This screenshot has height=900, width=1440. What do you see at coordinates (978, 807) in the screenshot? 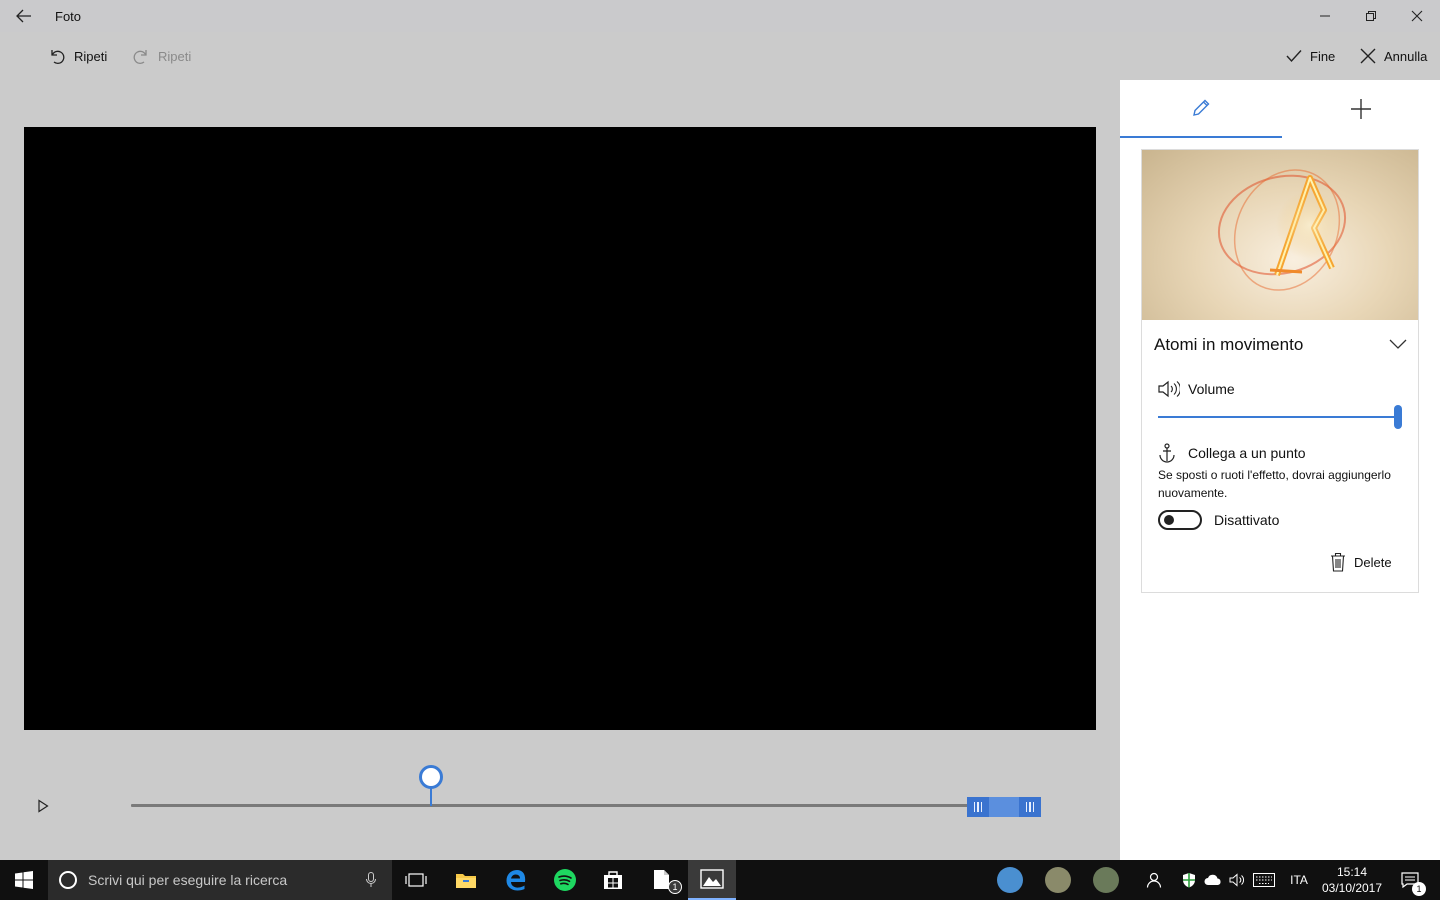
I see `range-start-handle` at bounding box center [978, 807].